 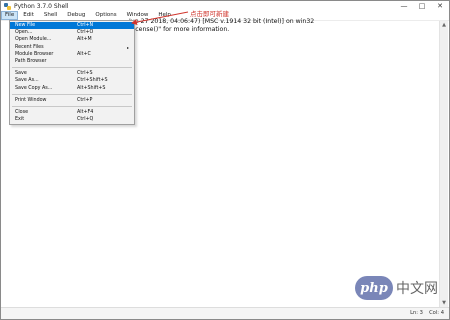 I want to click on menu-item-label: Close, so click(x=22, y=112).